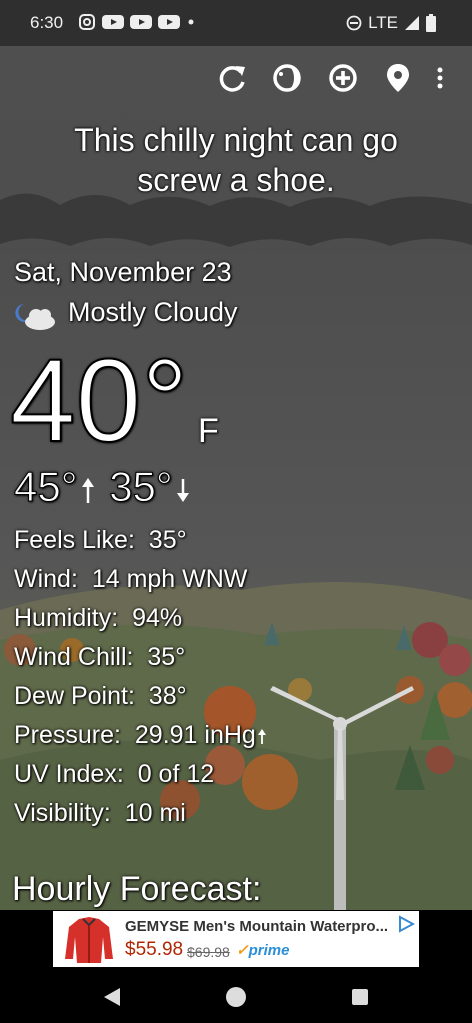 This screenshot has height=1023, width=472. What do you see at coordinates (242, 950) in the screenshot?
I see `prime-check: ✓` at bounding box center [242, 950].